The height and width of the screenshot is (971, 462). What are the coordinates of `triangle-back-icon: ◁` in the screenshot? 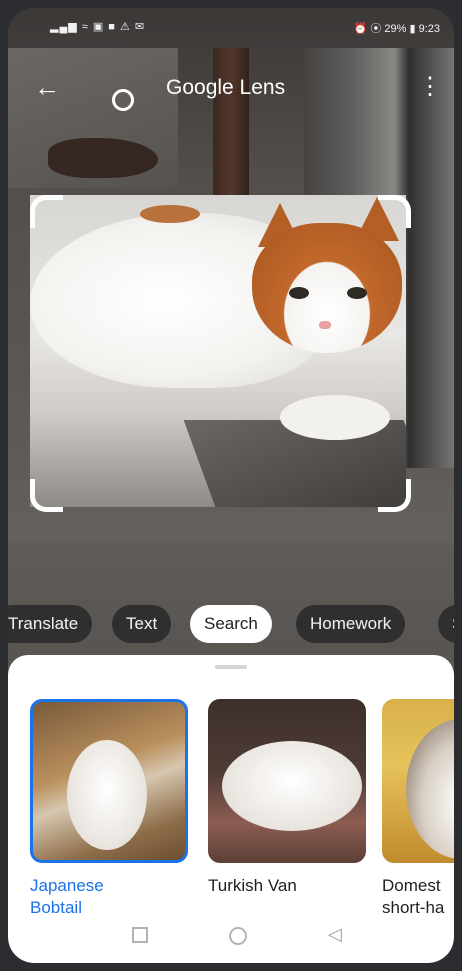 It's located at (335, 934).